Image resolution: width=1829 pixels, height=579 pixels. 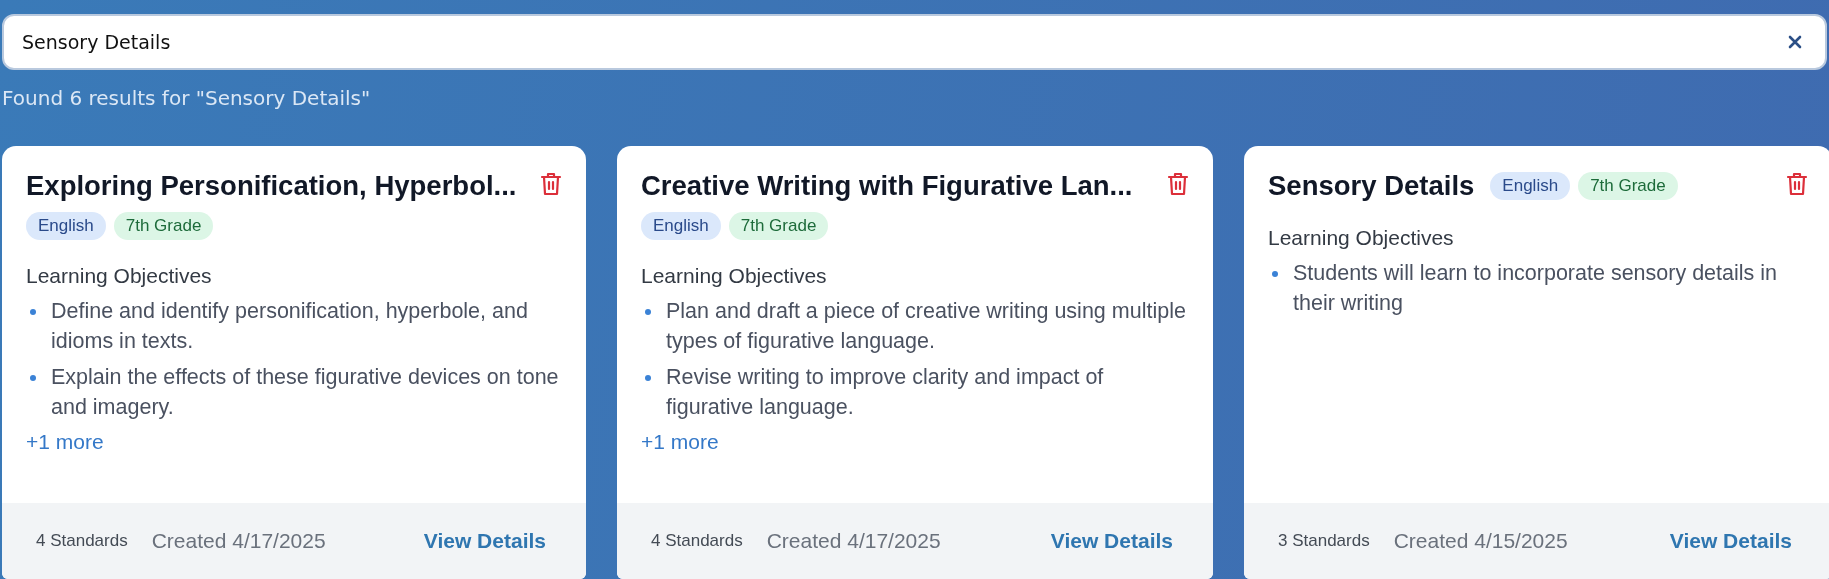 What do you see at coordinates (1324, 541) in the screenshot?
I see `standards-count: 3 Standards` at bounding box center [1324, 541].